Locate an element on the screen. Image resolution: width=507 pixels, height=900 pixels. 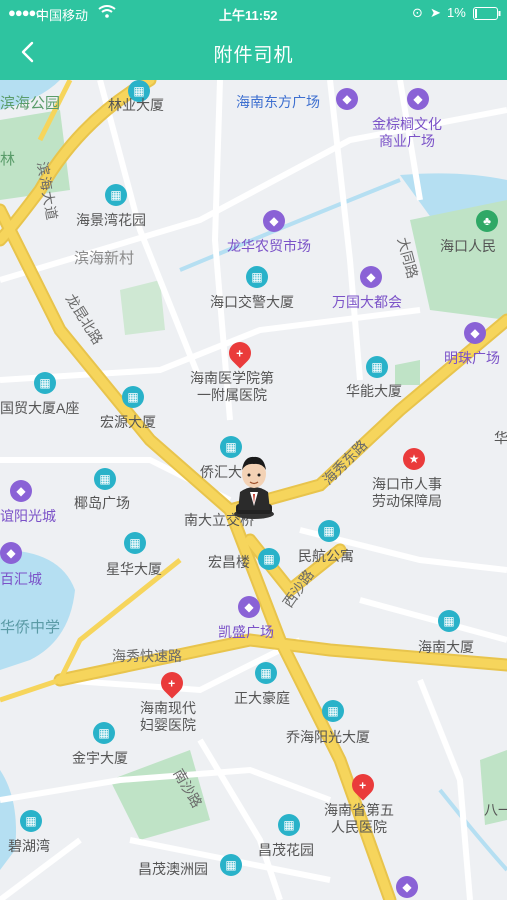
driver-avatar is located at coordinates (254, 486).